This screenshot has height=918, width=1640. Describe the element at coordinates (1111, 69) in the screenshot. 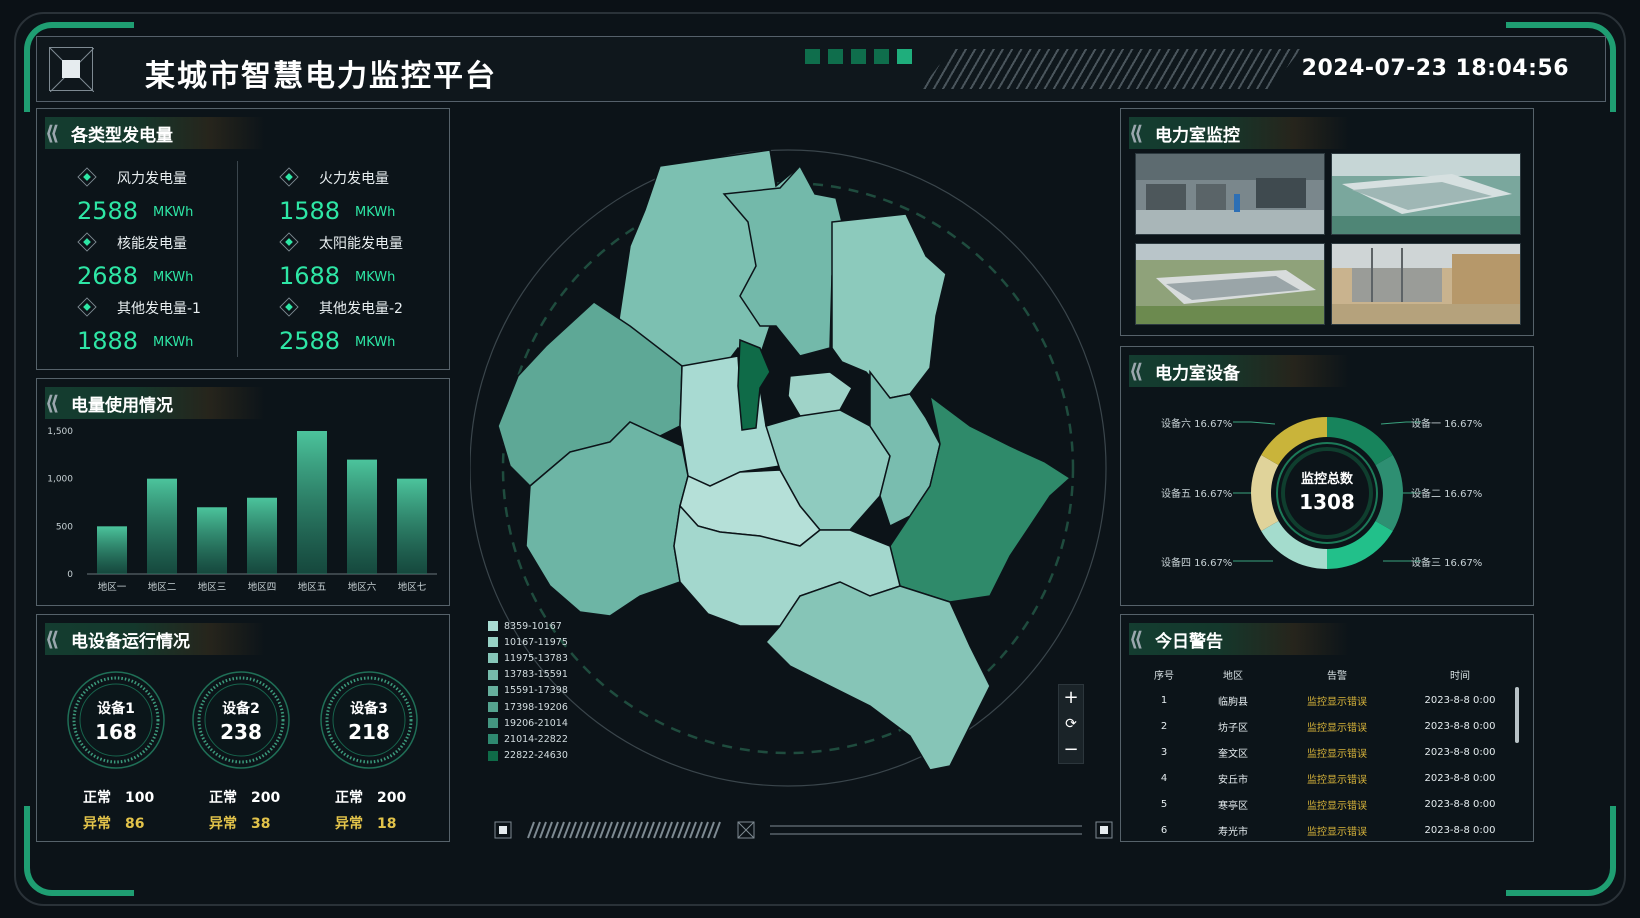

I see `header-hatch-decoration` at that location.